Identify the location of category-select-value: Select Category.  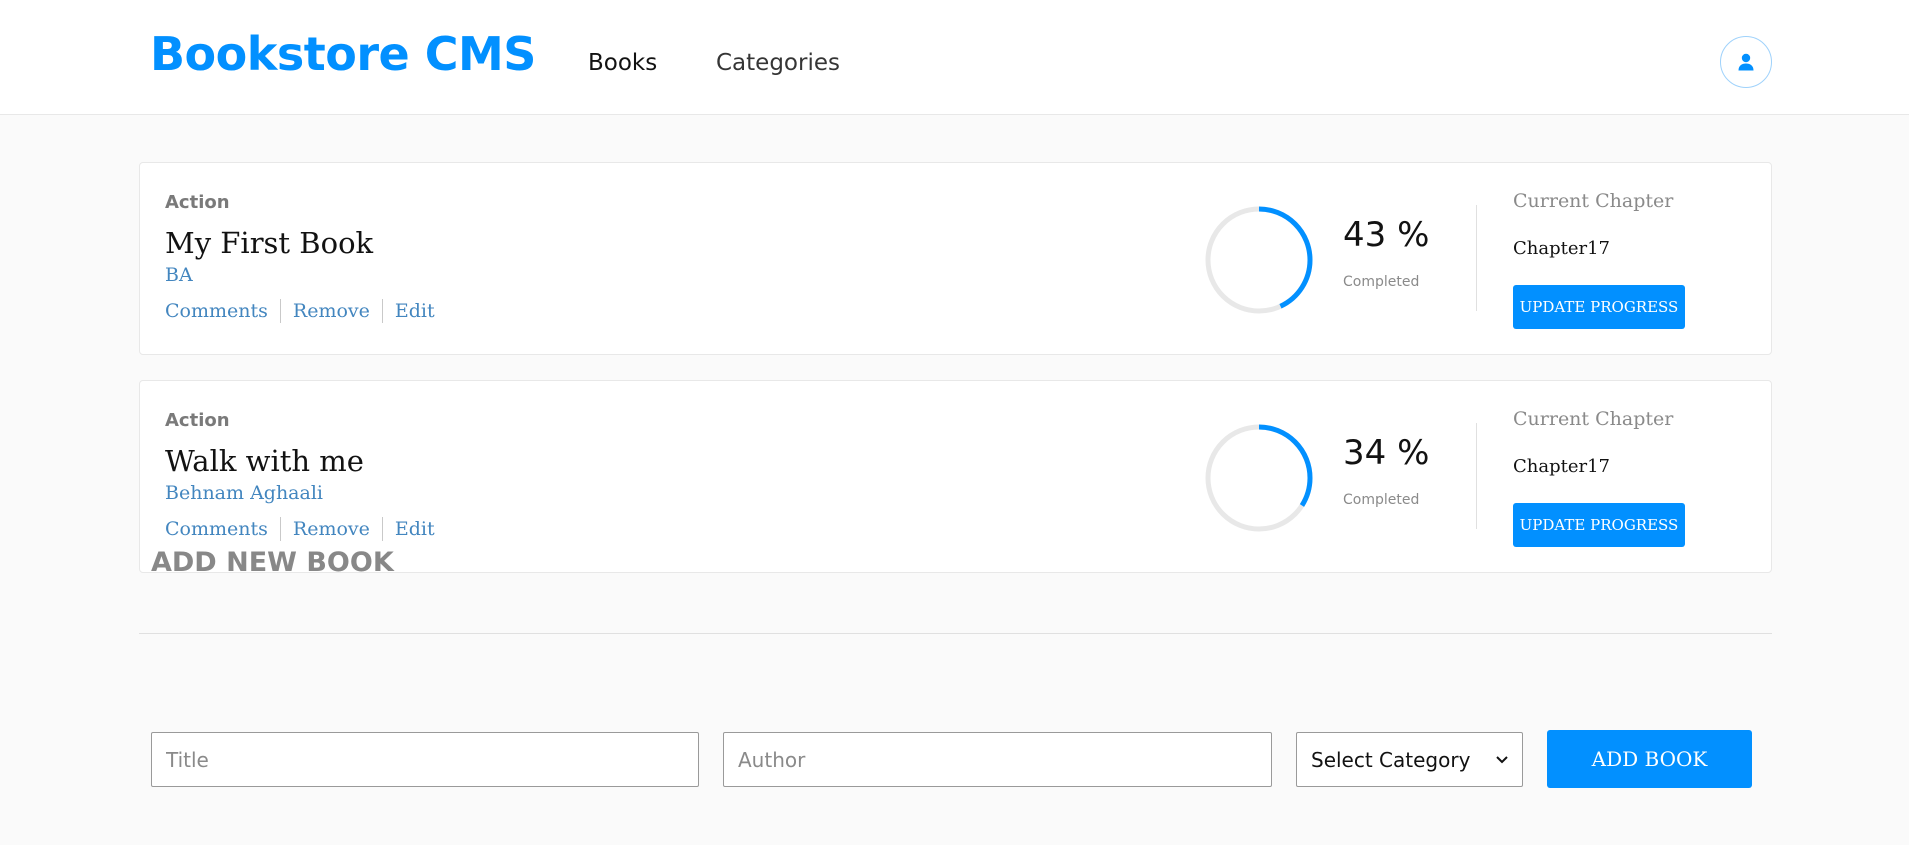
(1391, 759).